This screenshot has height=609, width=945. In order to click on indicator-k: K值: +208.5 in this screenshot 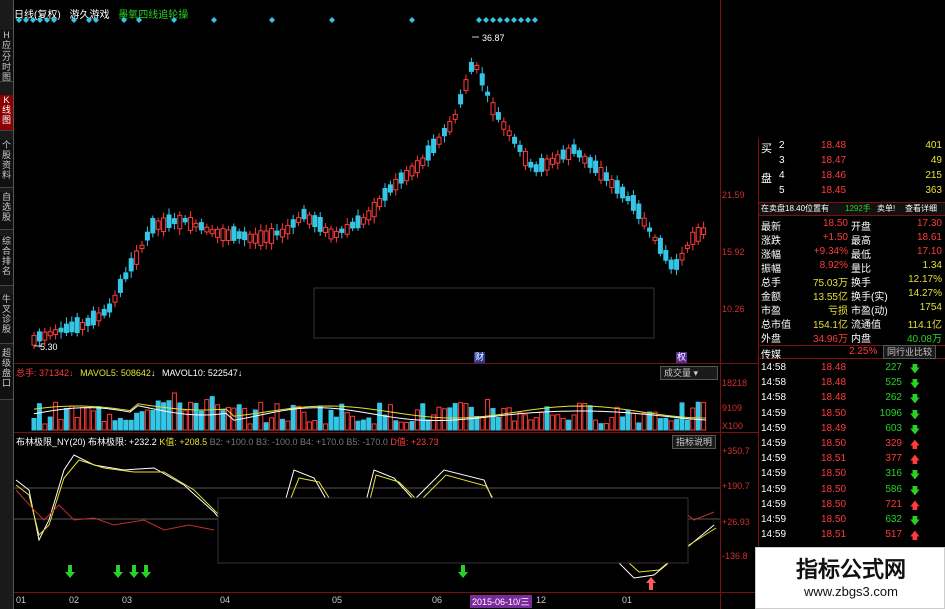, I will do `click(183, 442)`.